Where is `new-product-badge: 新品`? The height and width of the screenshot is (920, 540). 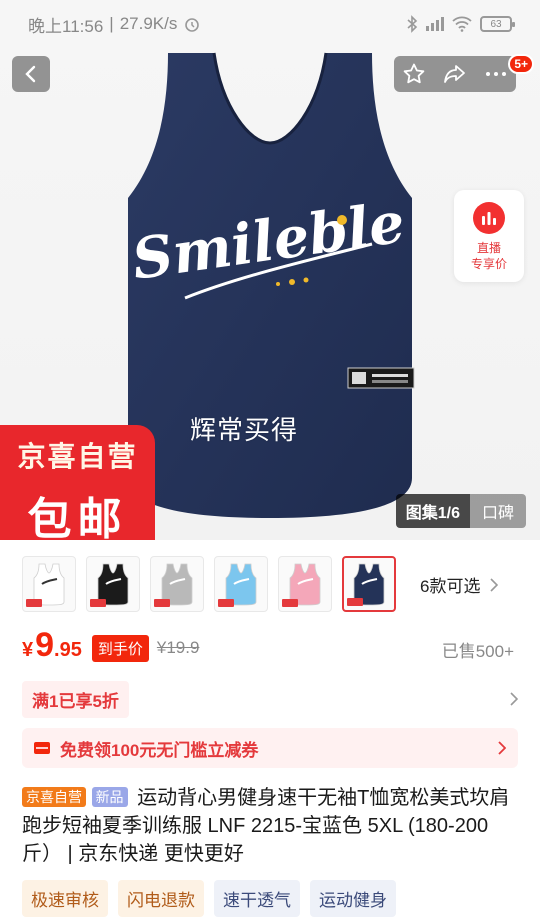 new-product-badge: 新品 is located at coordinates (109, 797).